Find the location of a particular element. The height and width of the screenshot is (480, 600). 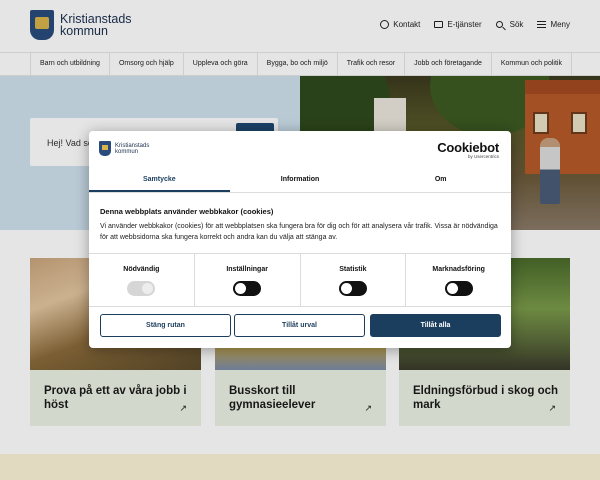

toggle-preferences: Inställningar is located at coordinates (248, 280).